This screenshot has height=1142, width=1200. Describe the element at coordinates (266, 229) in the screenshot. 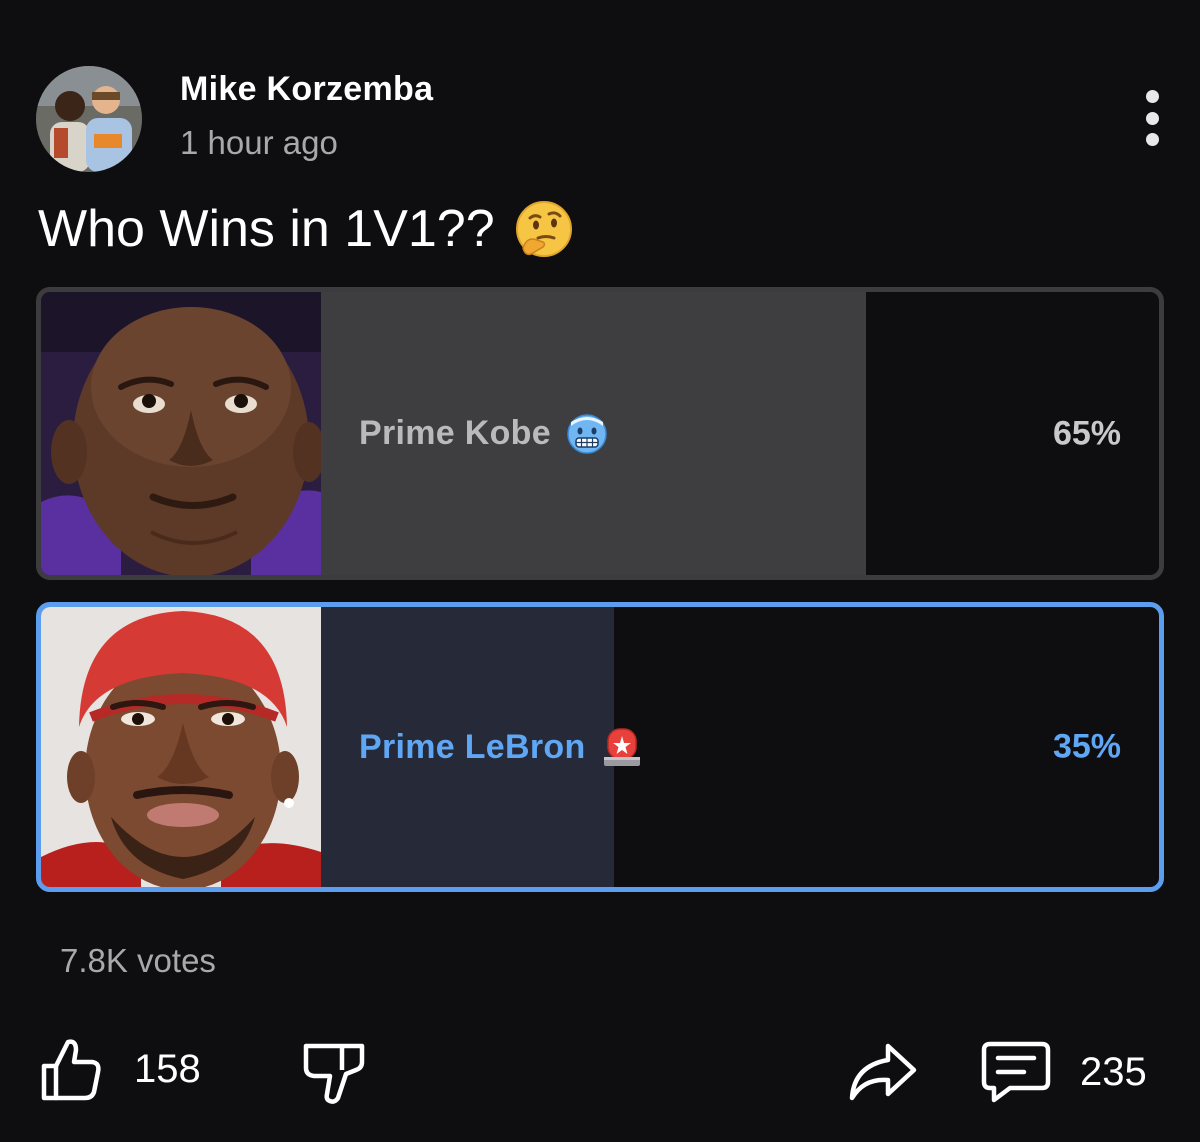

I see `post-title-text: Who Wins in 1V1??` at that location.